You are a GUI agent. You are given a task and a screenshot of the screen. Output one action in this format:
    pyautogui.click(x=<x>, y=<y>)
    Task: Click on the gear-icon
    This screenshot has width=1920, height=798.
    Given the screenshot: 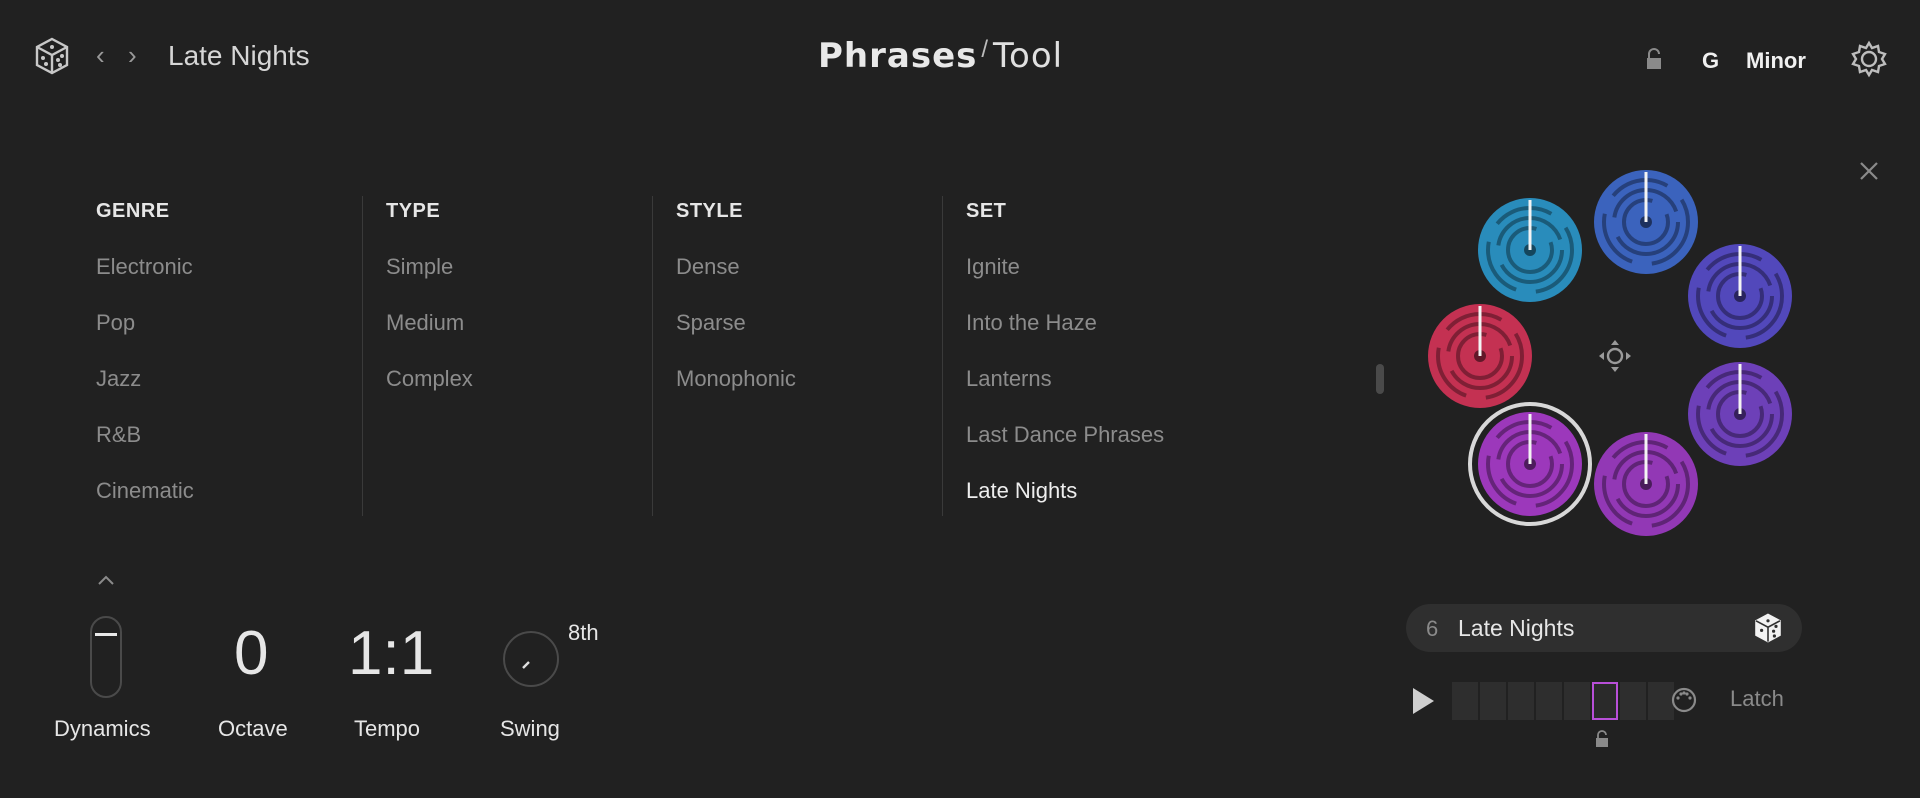 What is the action you would take?
    pyautogui.click(x=1869, y=59)
    